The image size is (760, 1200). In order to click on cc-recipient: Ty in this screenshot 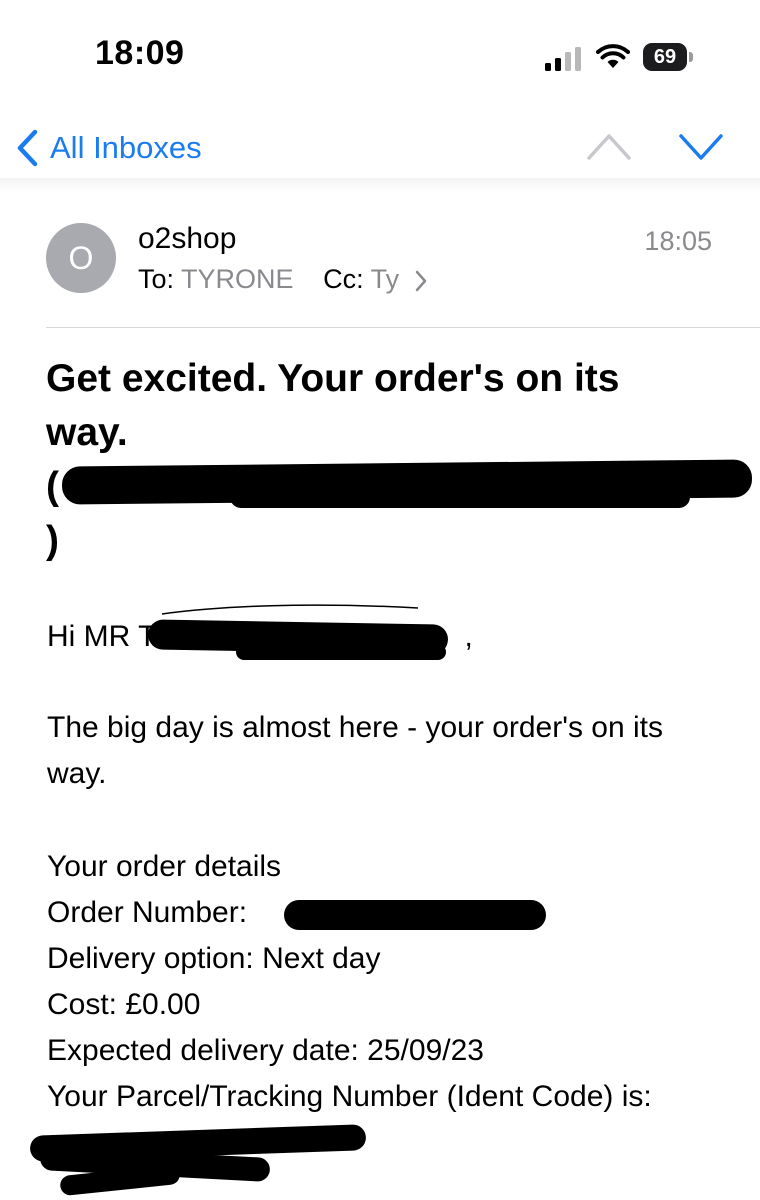, I will do `click(385, 279)`.